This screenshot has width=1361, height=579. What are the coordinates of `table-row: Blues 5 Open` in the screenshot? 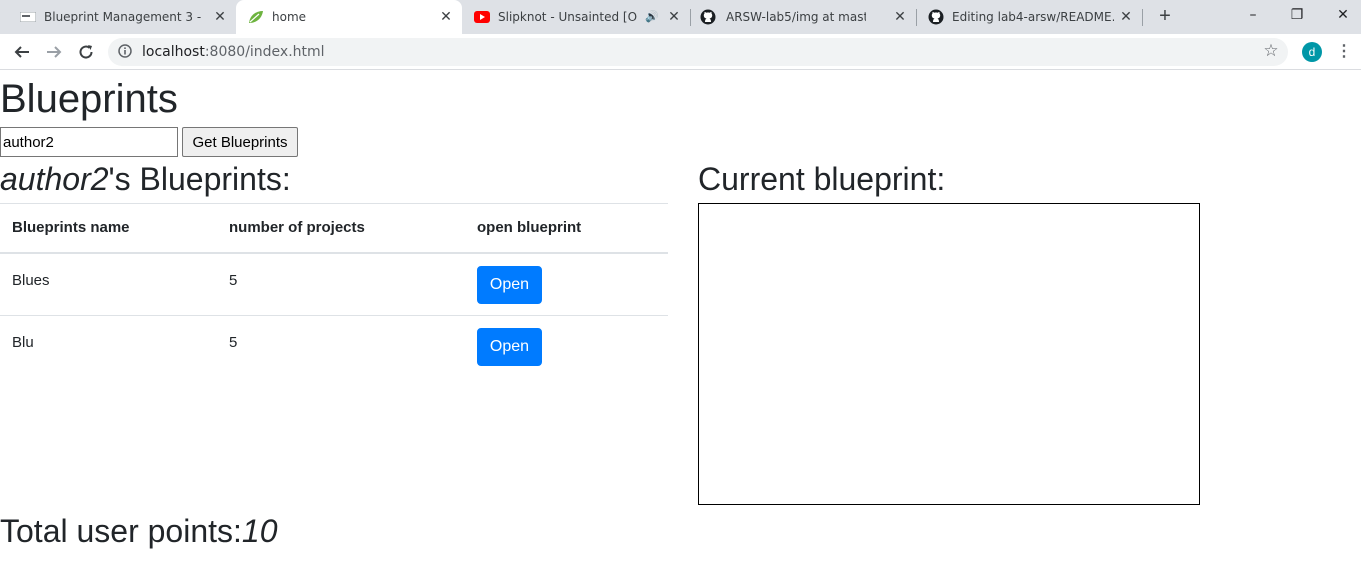 It's located at (334, 284).